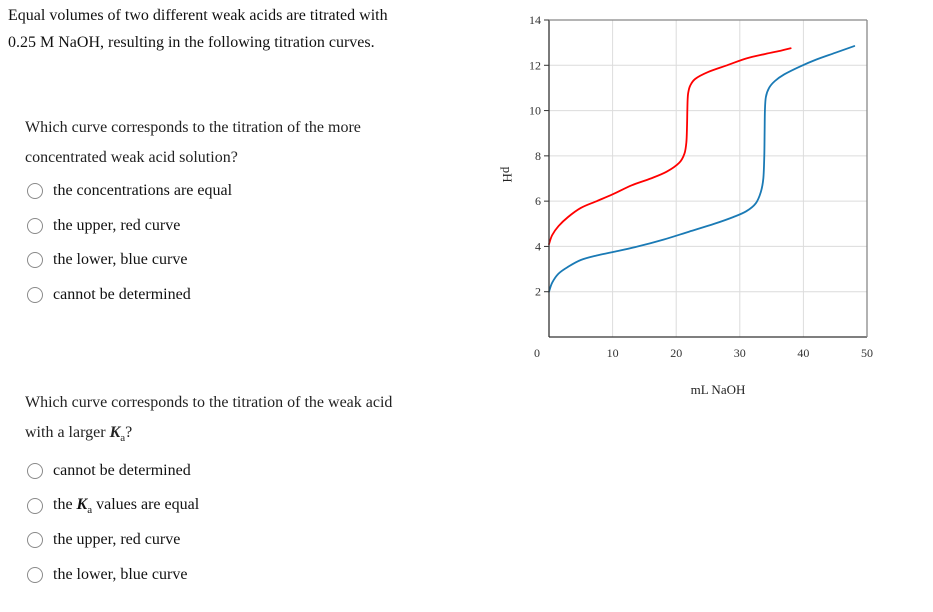 The image size is (933, 612). Describe the element at coordinates (718, 389) in the screenshot. I see `x-axis-label: mL NaOH` at that location.